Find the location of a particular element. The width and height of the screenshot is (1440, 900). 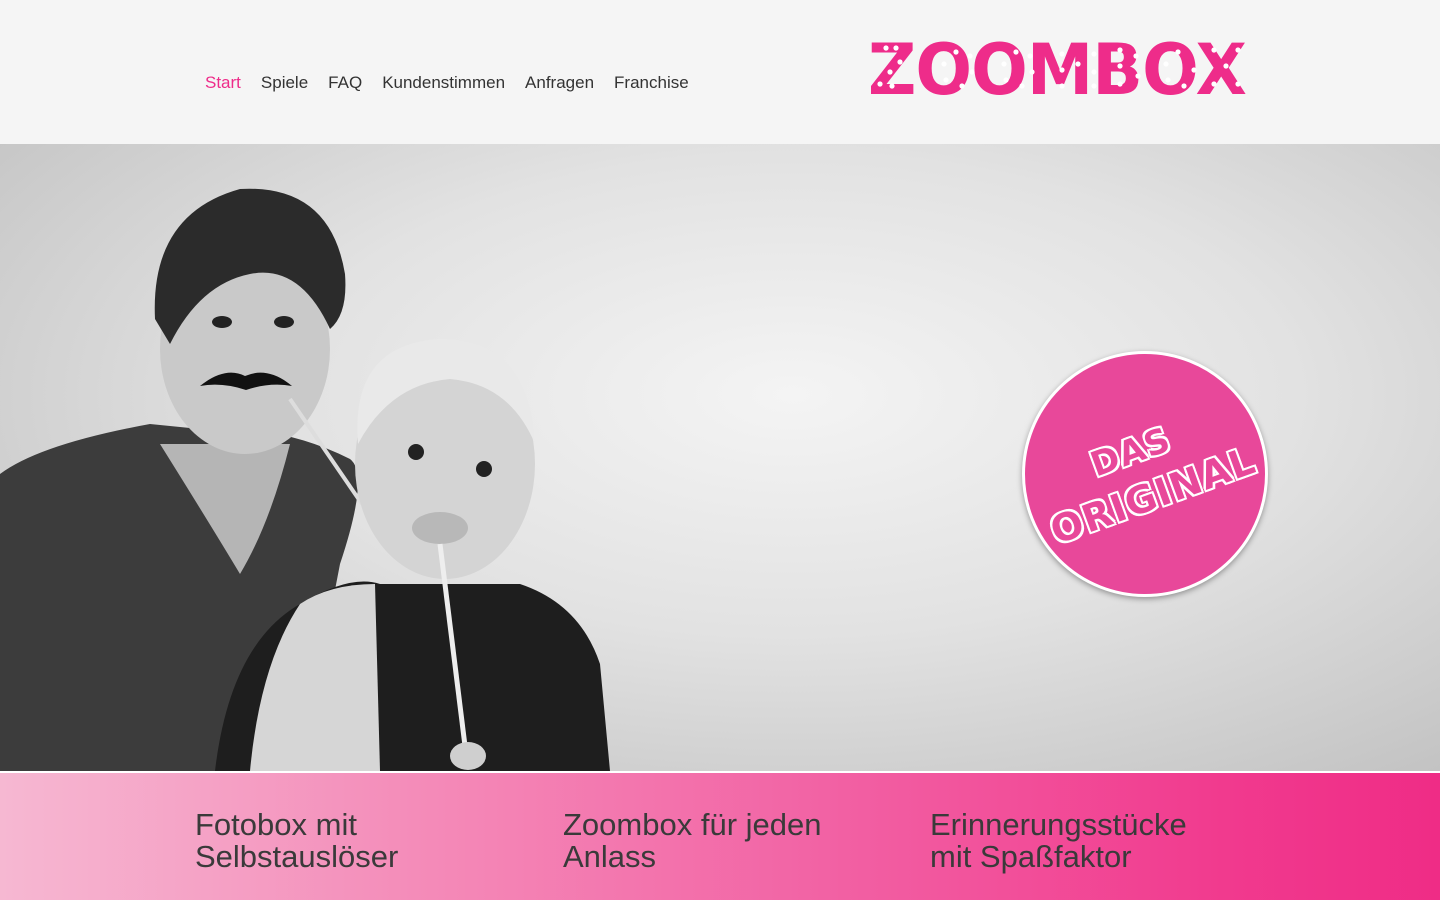

nav-item-anfragen: Anfragen is located at coordinates (559, 83).